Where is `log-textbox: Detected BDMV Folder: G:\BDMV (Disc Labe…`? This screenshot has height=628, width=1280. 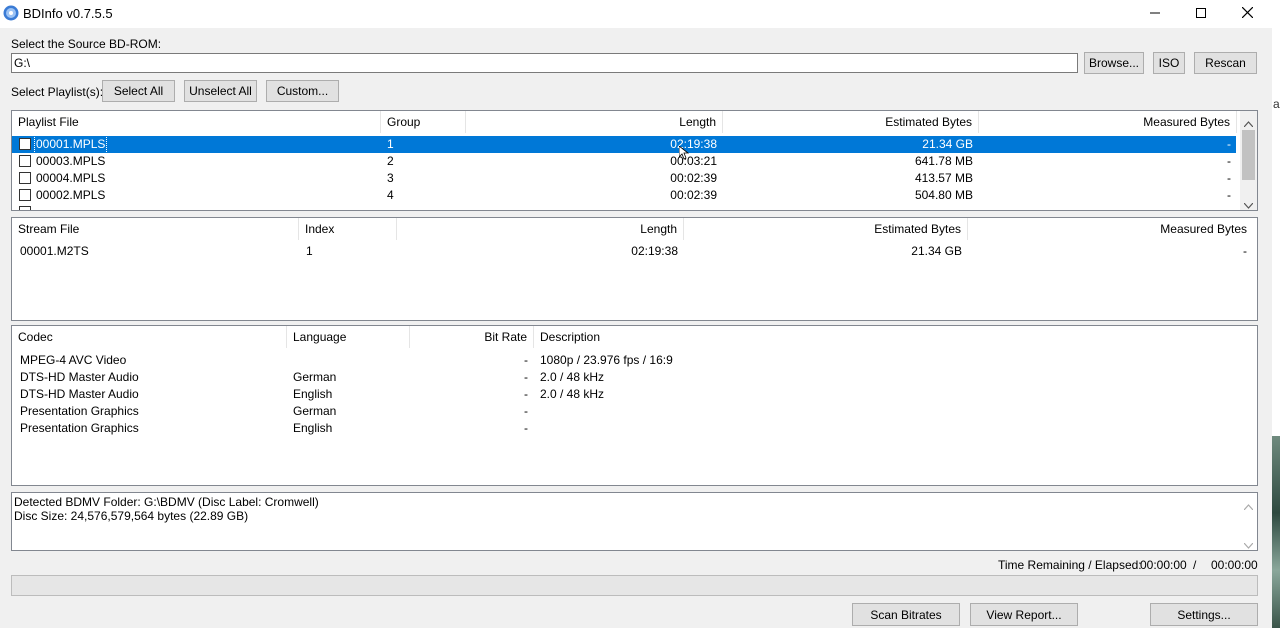 log-textbox: Detected BDMV Folder: G:\BDMV (Disc Labe… is located at coordinates (634, 521).